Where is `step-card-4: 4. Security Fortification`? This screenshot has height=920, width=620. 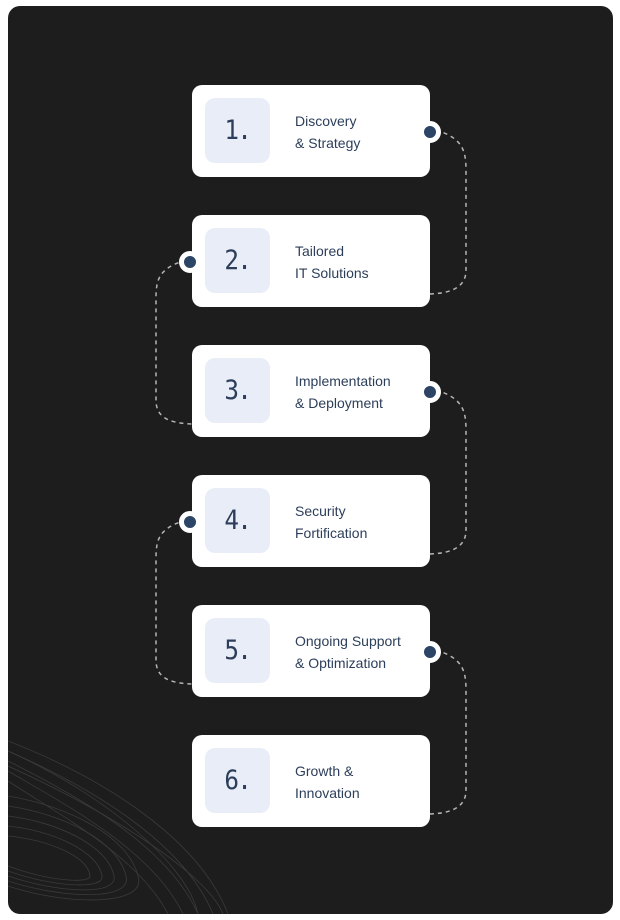
step-card-4: 4. Security Fortification is located at coordinates (304, 521).